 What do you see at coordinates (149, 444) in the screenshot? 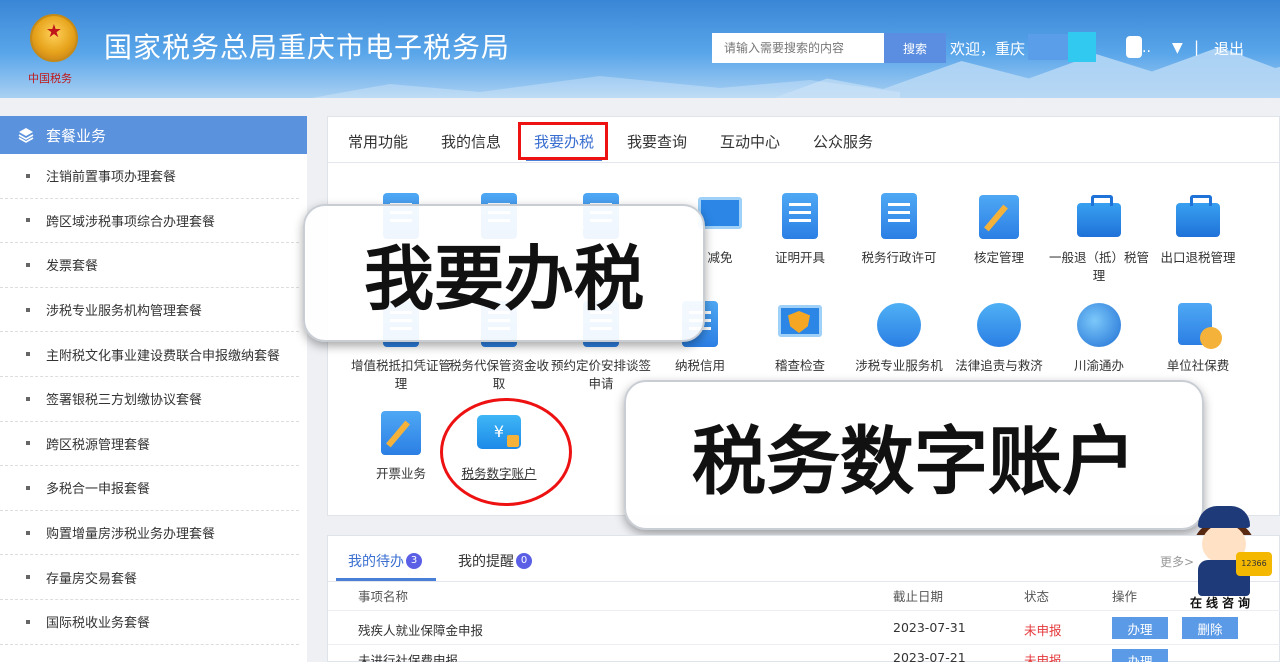
I see `sidebar-item: 跨区税源管理套餐` at bounding box center [149, 444].